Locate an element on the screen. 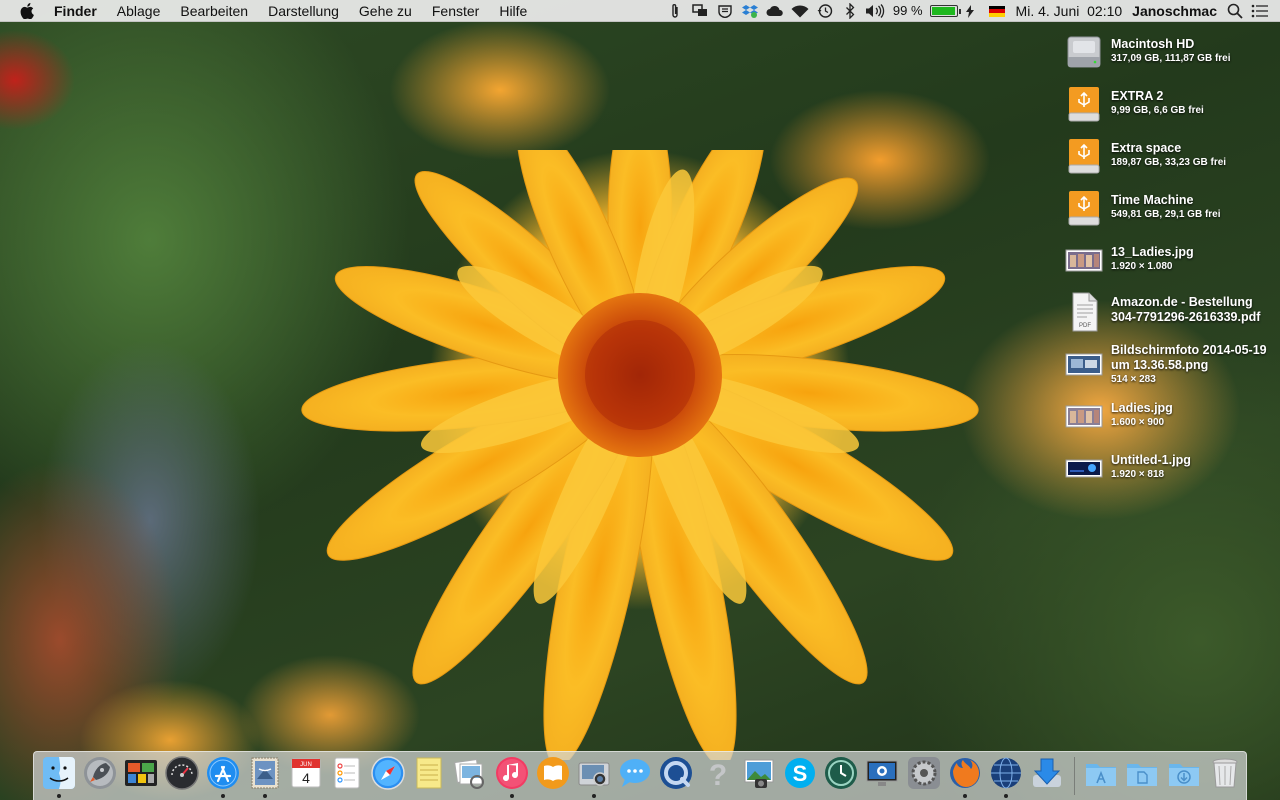  menu-app-name: Finder is located at coordinates (80, 11).